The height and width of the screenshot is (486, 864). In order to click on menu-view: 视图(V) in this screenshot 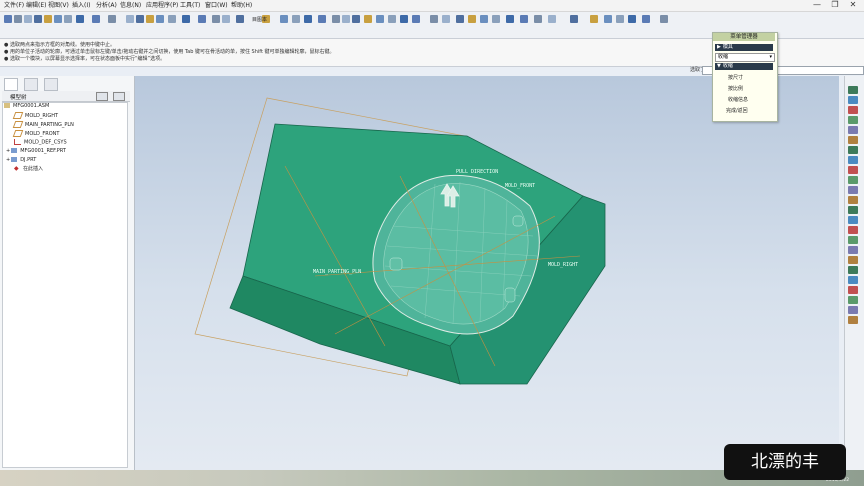, I will do `click(58, 5)`.